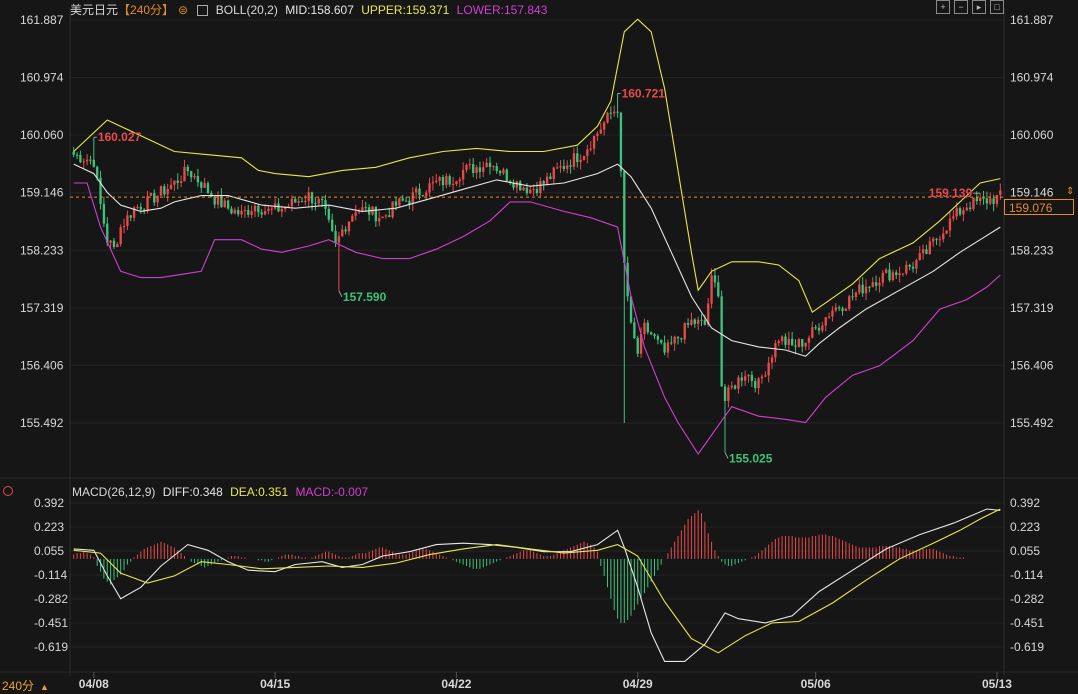 The width and height of the screenshot is (1078, 694). I want to click on zoom-out-icon: −, so click(961, 7).